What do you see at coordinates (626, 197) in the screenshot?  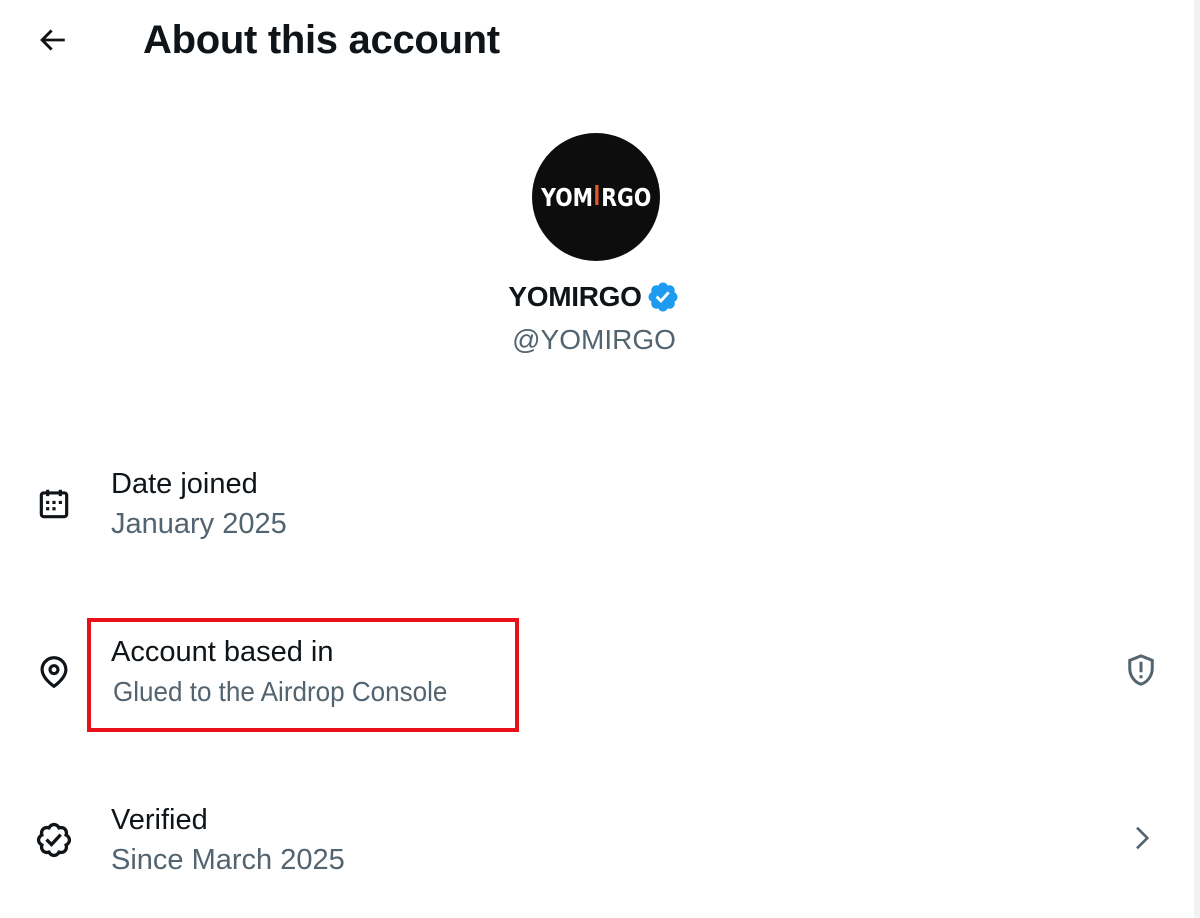 I see `avatar-logo-text-right: RGO` at bounding box center [626, 197].